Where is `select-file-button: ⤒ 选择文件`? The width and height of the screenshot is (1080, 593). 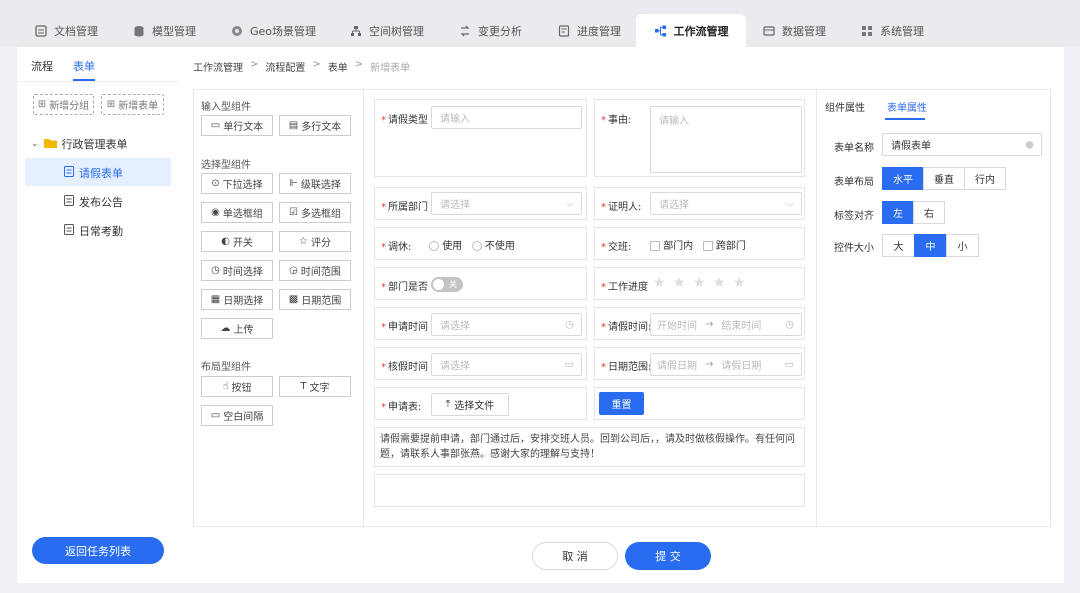 select-file-button: ⤒ 选择文件 is located at coordinates (470, 404).